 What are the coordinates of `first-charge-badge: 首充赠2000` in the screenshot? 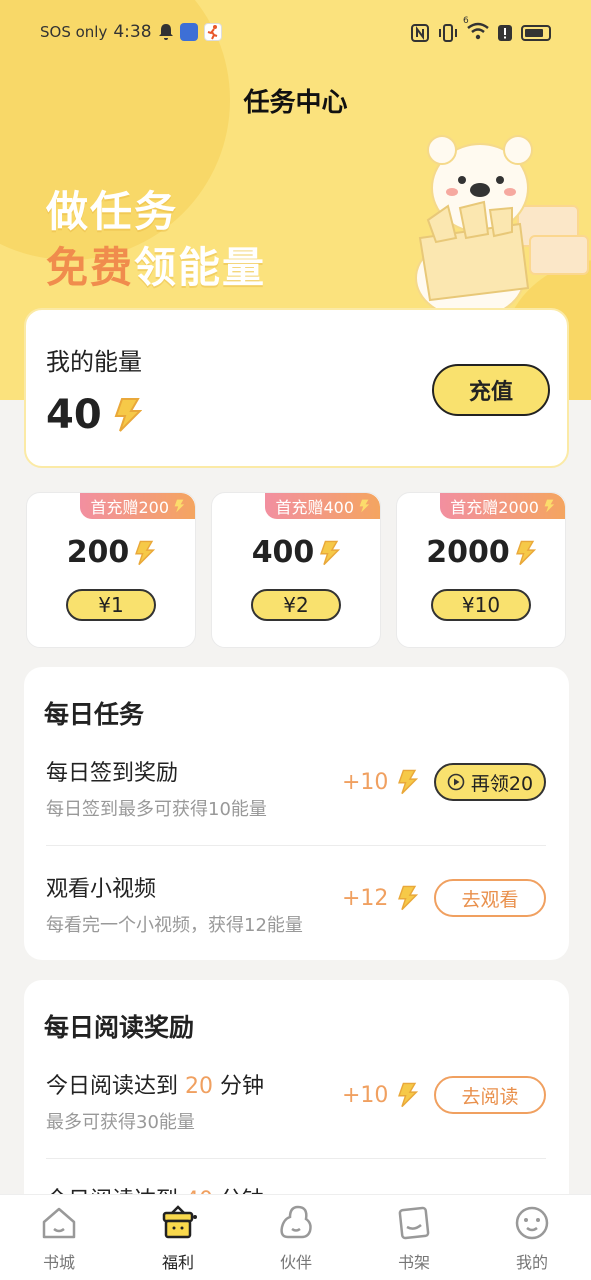 It's located at (502, 506).